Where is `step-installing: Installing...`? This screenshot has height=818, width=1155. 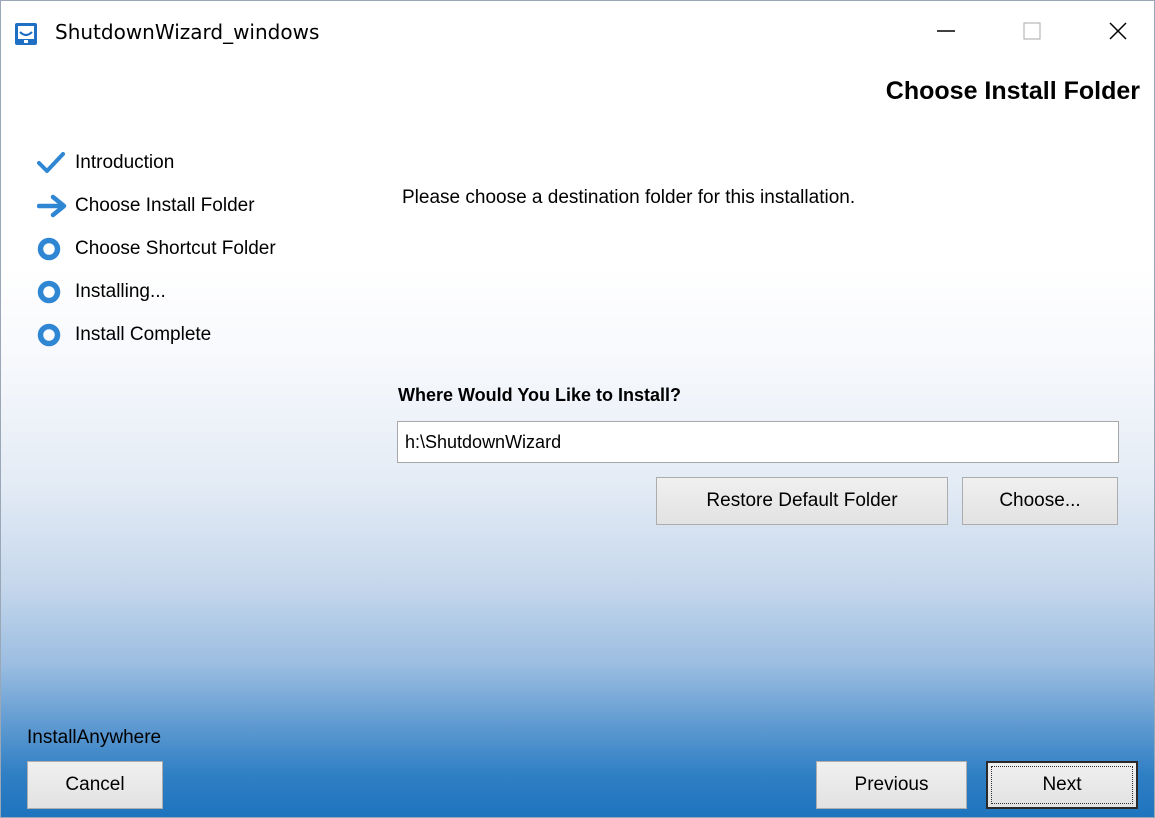
step-installing: Installing... is located at coordinates (156, 291).